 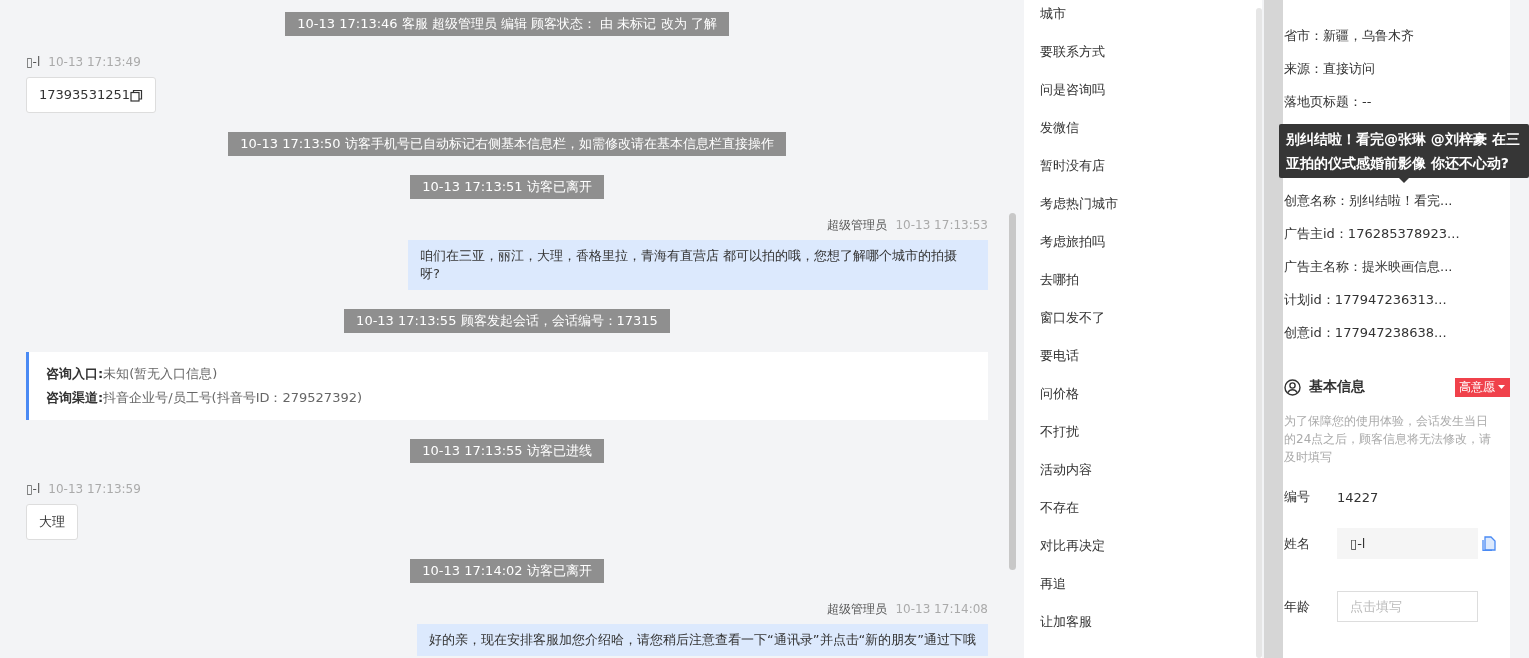 What do you see at coordinates (1140, 356) in the screenshot?
I see `quick-reply-item: 要电话` at bounding box center [1140, 356].